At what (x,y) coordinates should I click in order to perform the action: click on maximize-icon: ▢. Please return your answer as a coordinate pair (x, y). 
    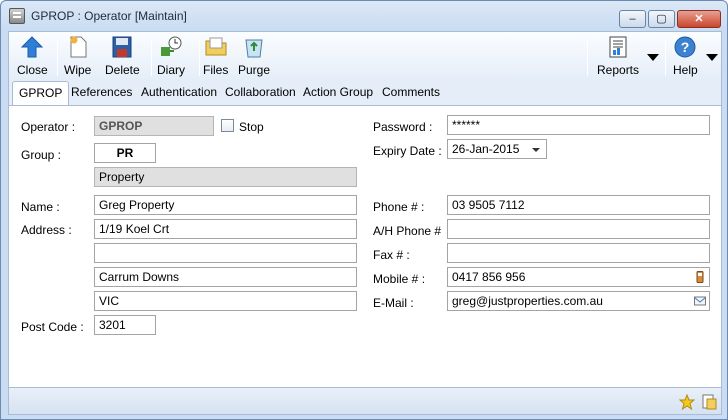
    Looking at the image, I should click on (661, 18).